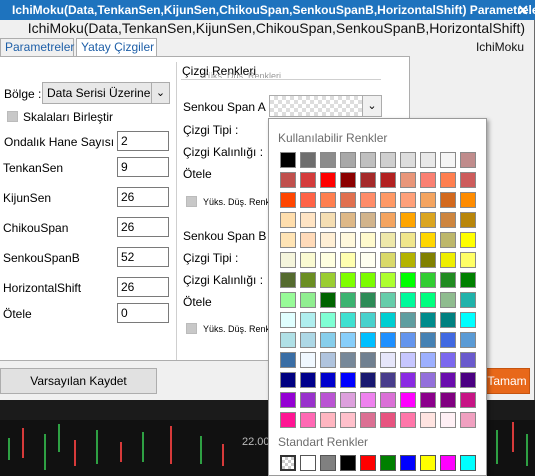 This screenshot has height=476, width=535. Describe the element at coordinates (143, 257) in the screenshot. I see `param-input-senkouspanb: 52` at that location.